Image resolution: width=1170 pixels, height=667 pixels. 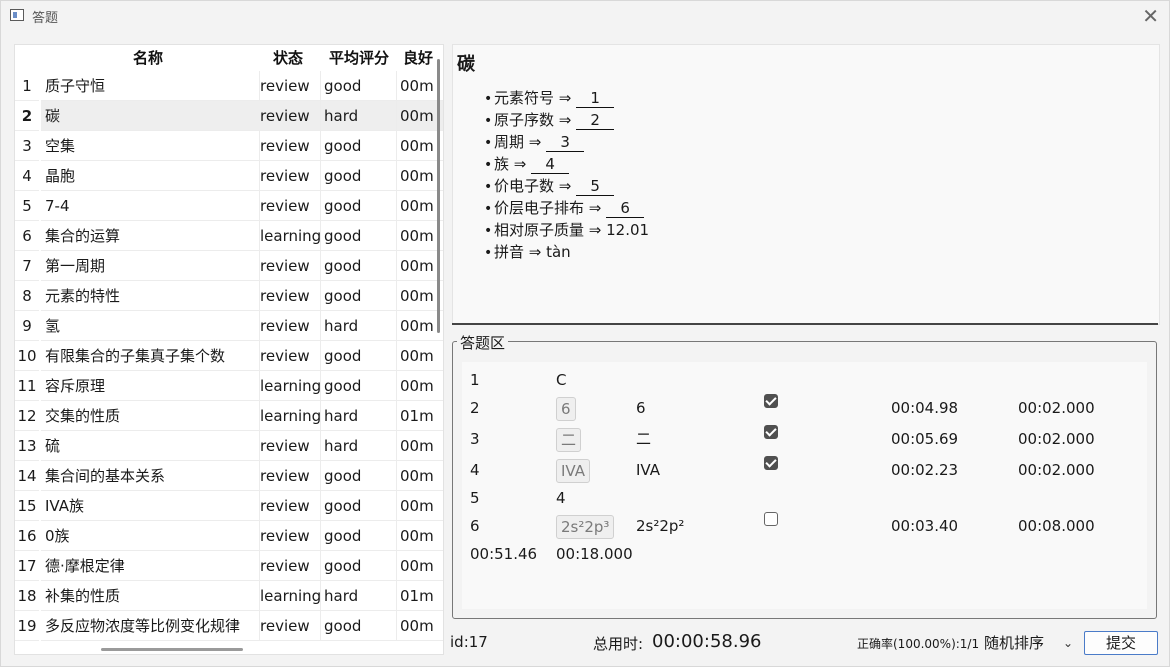 I want to click on chevron-down-icon: ⌄, so click(x=1067, y=643).